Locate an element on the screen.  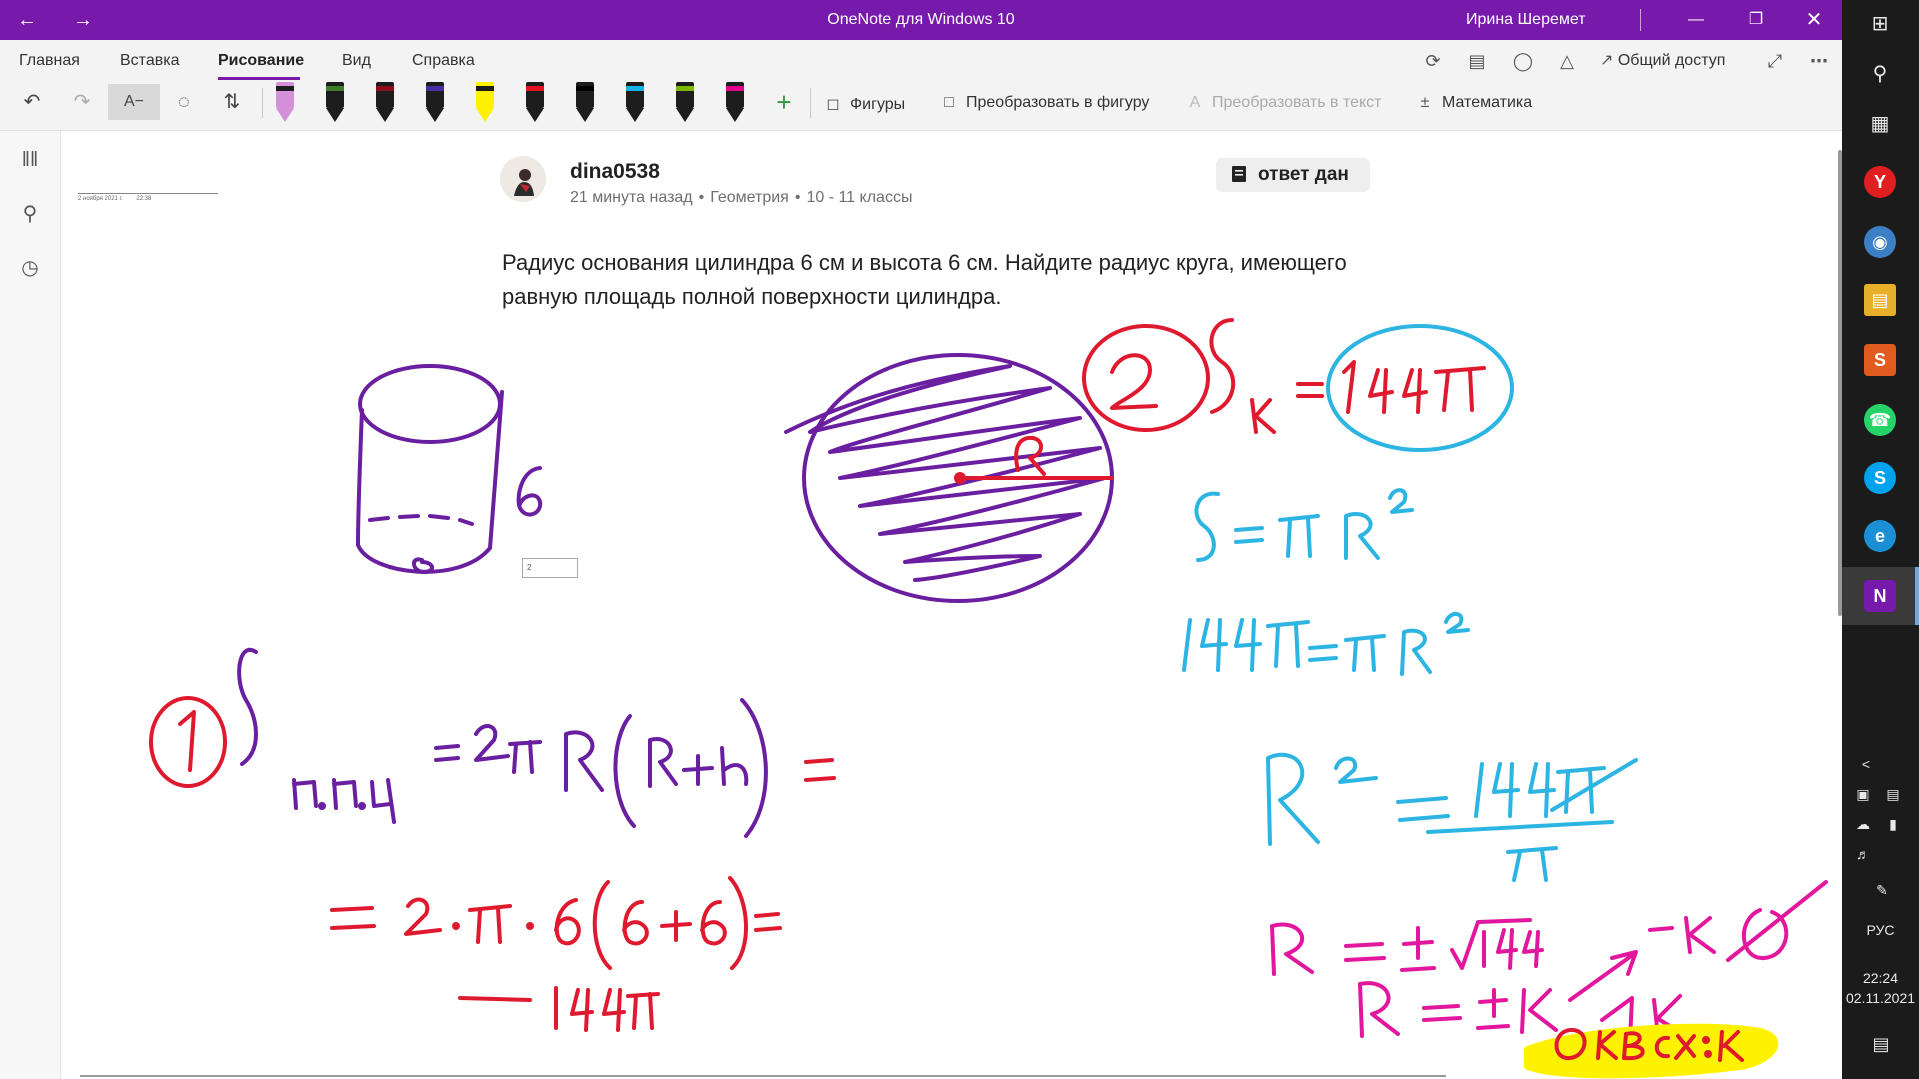
sublime-text-icon: S is located at coordinates (1880, 360).